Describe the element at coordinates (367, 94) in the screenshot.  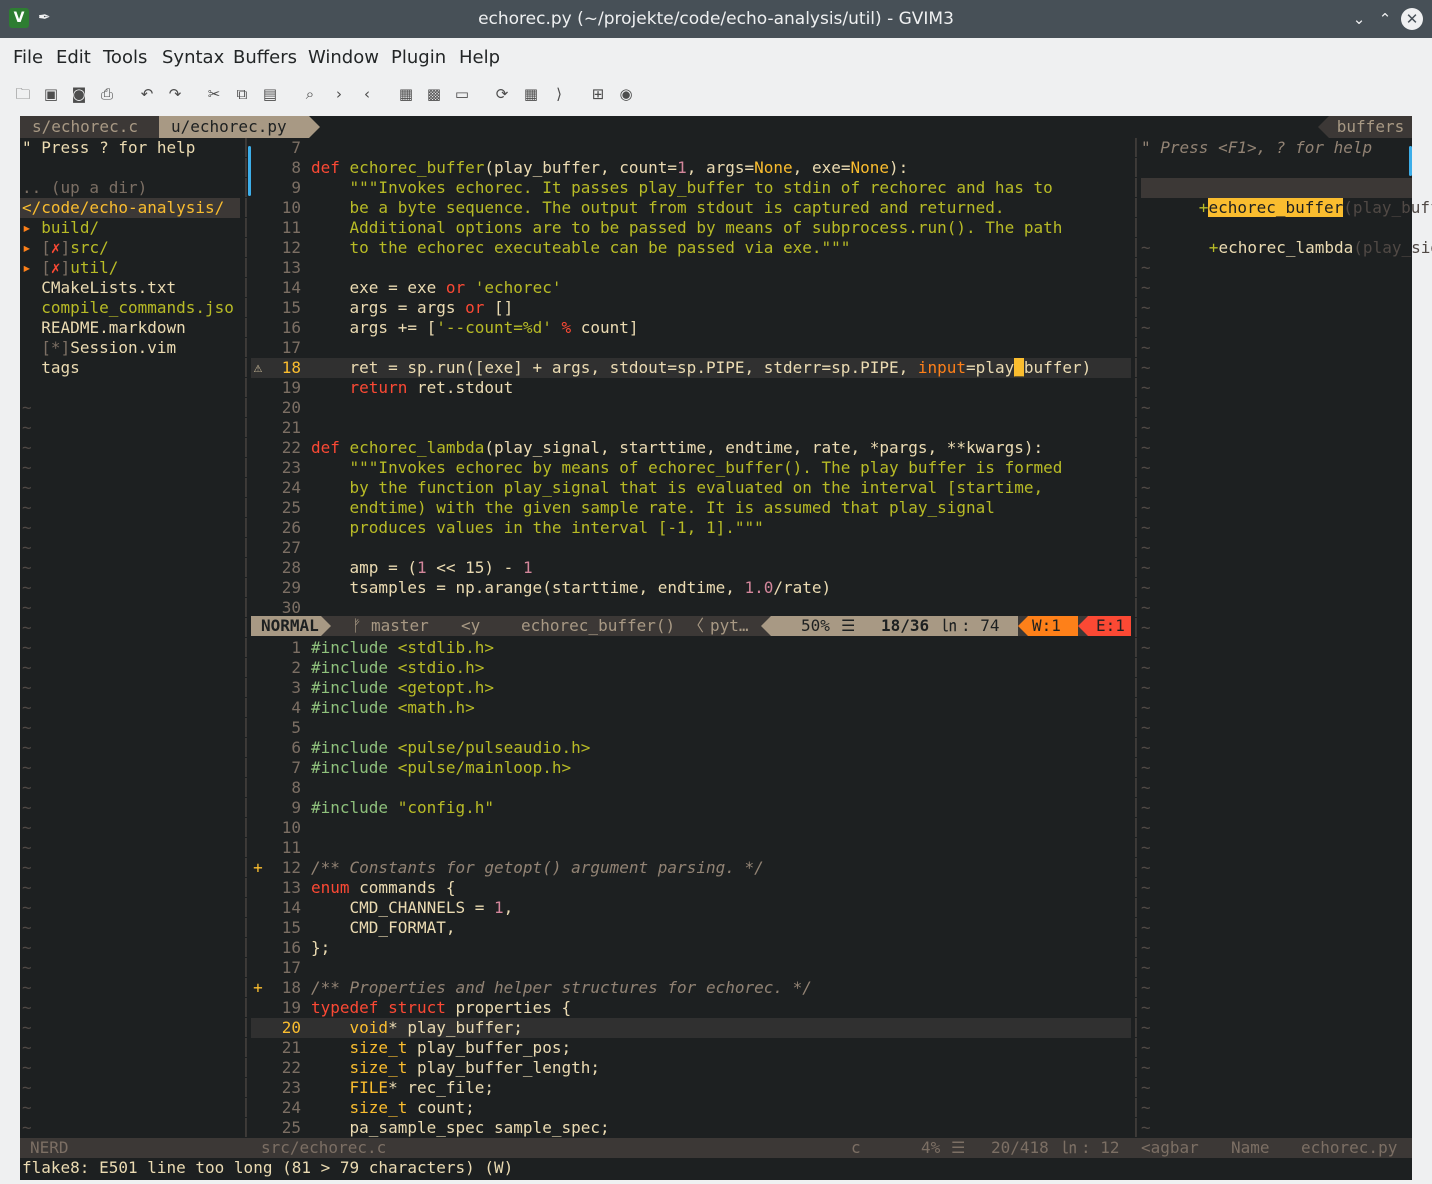
I see `find-prev-icon: ‹` at that location.